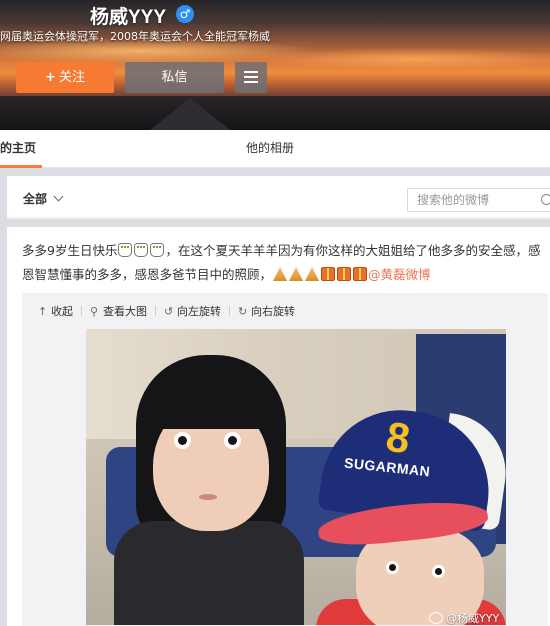  I want to click on collapse-label: 收起, so click(62, 311).